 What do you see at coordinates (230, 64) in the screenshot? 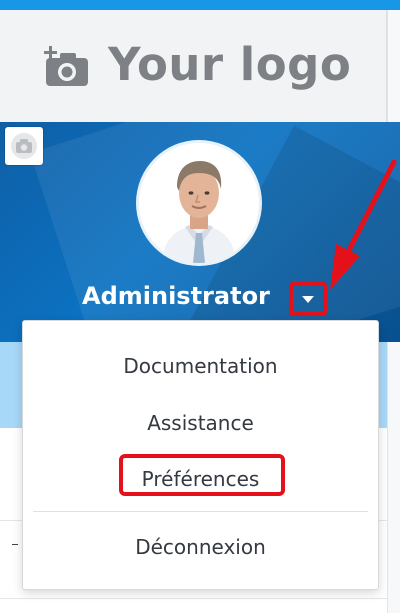
I see `logo-text: Your logo` at bounding box center [230, 64].